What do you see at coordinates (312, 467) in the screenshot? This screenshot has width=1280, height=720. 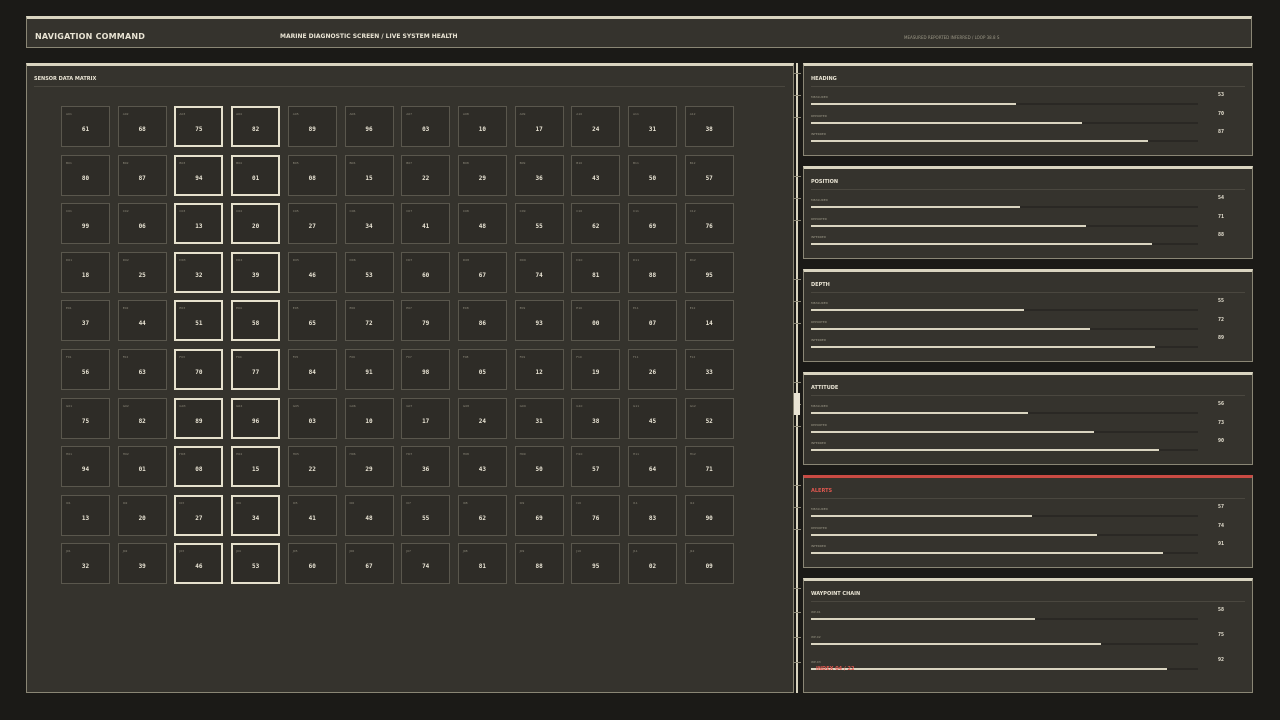 I see `sensor-cell: H05 22` at bounding box center [312, 467].